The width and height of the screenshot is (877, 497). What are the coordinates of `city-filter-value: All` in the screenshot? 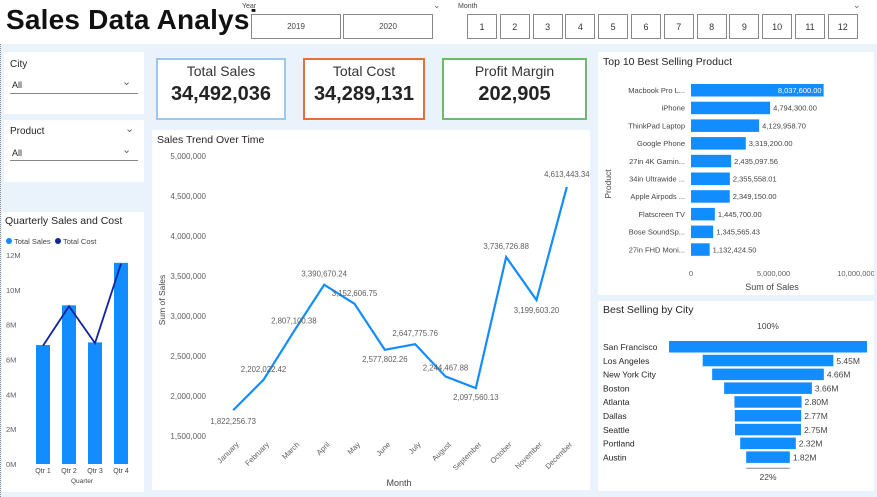 It's located at (17, 85).